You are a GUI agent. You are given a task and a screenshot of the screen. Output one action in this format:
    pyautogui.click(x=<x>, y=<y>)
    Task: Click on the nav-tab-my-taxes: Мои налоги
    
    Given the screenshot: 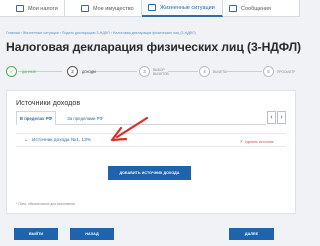 What is the action you would take?
    pyautogui.click(x=32, y=8)
    